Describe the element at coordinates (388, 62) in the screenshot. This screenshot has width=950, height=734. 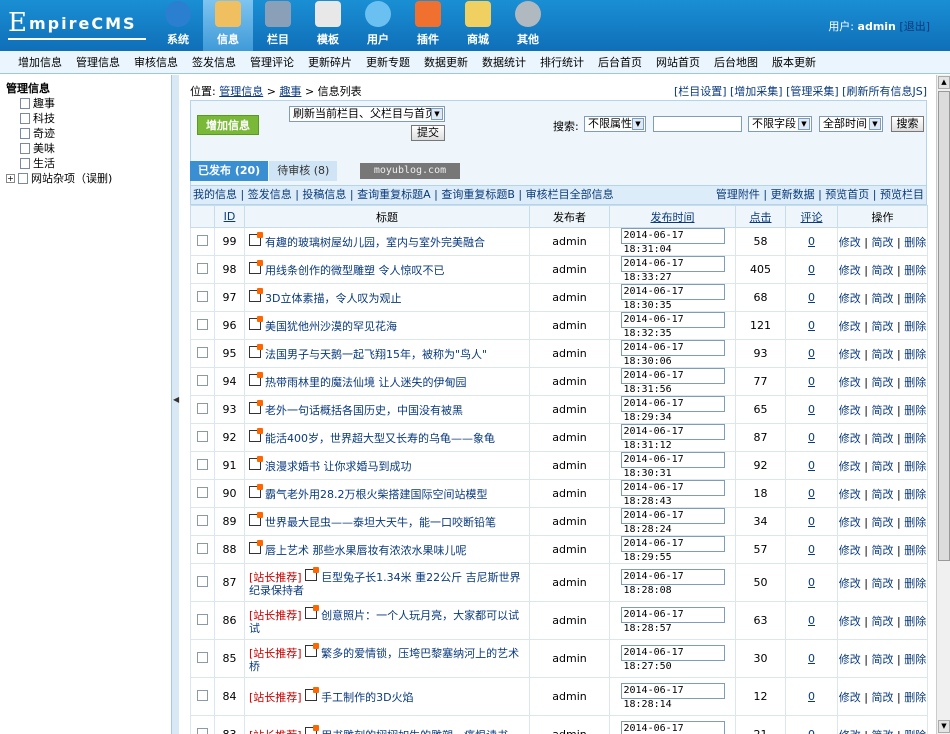
I see `submenu-item: 更新专题` at that location.